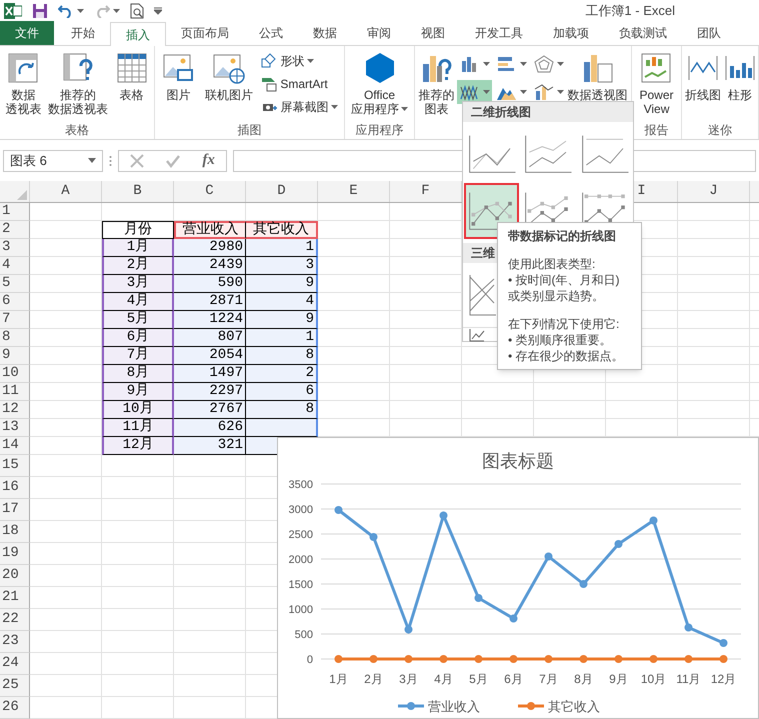 The image size is (759, 719). What do you see at coordinates (210, 446) in the screenshot?
I see `grid-cell: 321` at bounding box center [210, 446].